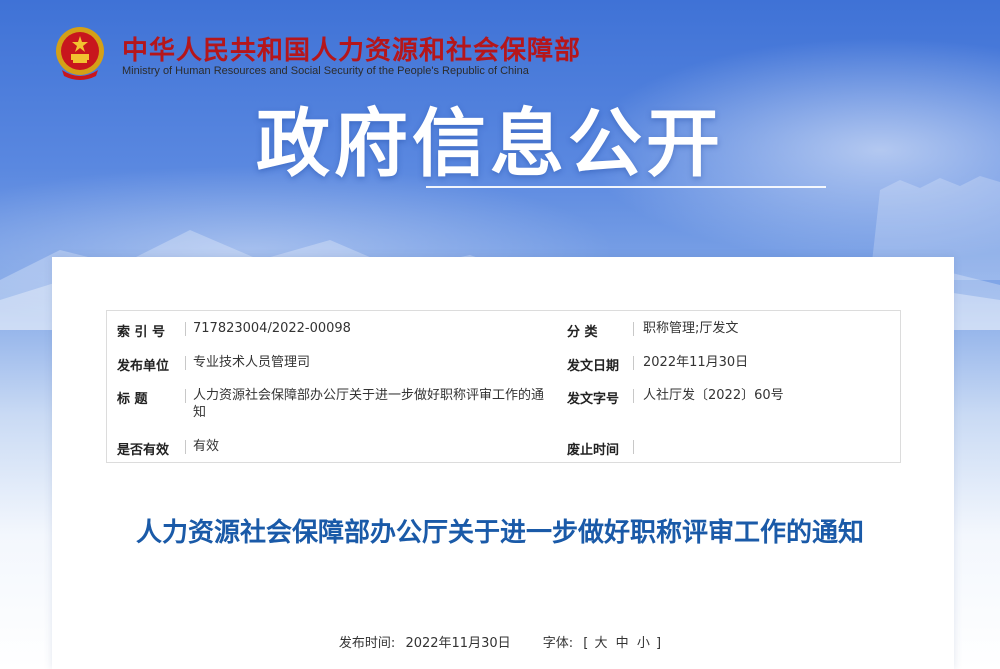 The image size is (1000, 669). I want to click on issue-date-label: 发文日期, so click(593, 366).